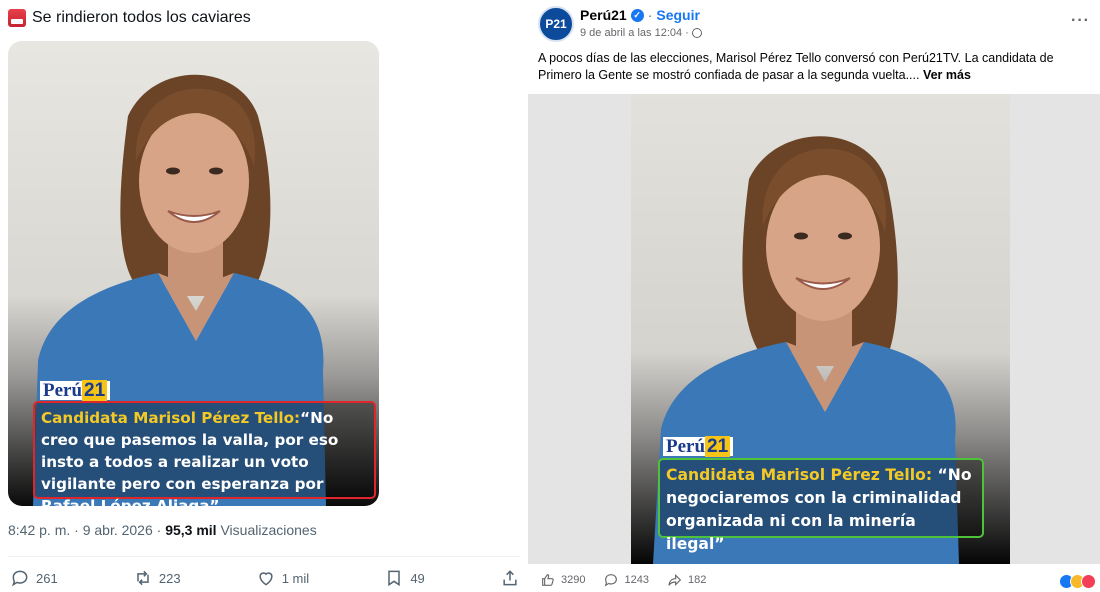 Image resolution: width=1100 pixels, height=592 pixels. Describe the element at coordinates (697, 580) in the screenshot. I see `share-count: 182` at that location.